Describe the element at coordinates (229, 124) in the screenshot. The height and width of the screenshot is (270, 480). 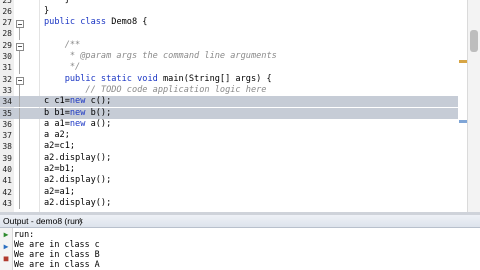
I see `code-line: 36 a a1=new a();` at that location.